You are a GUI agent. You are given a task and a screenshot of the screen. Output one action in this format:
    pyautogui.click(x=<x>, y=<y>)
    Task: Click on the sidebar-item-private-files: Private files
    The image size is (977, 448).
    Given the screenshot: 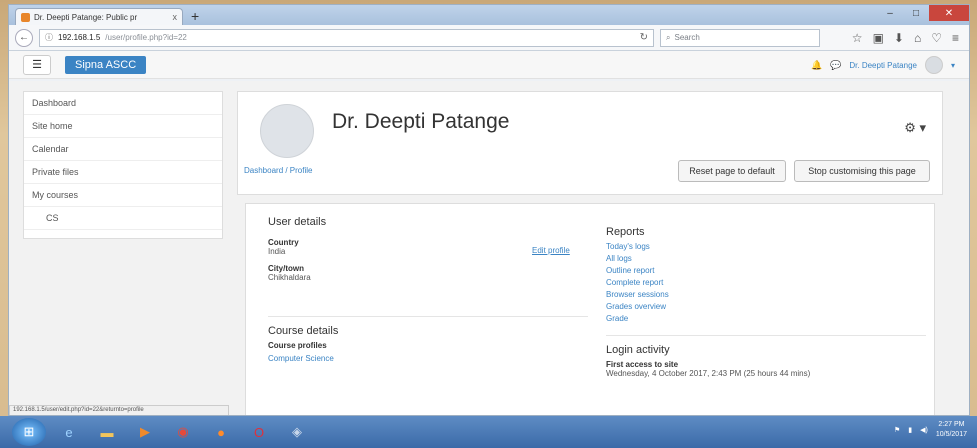 What is the action you would take?
    pyautogui.click(x=123, y=172)
    